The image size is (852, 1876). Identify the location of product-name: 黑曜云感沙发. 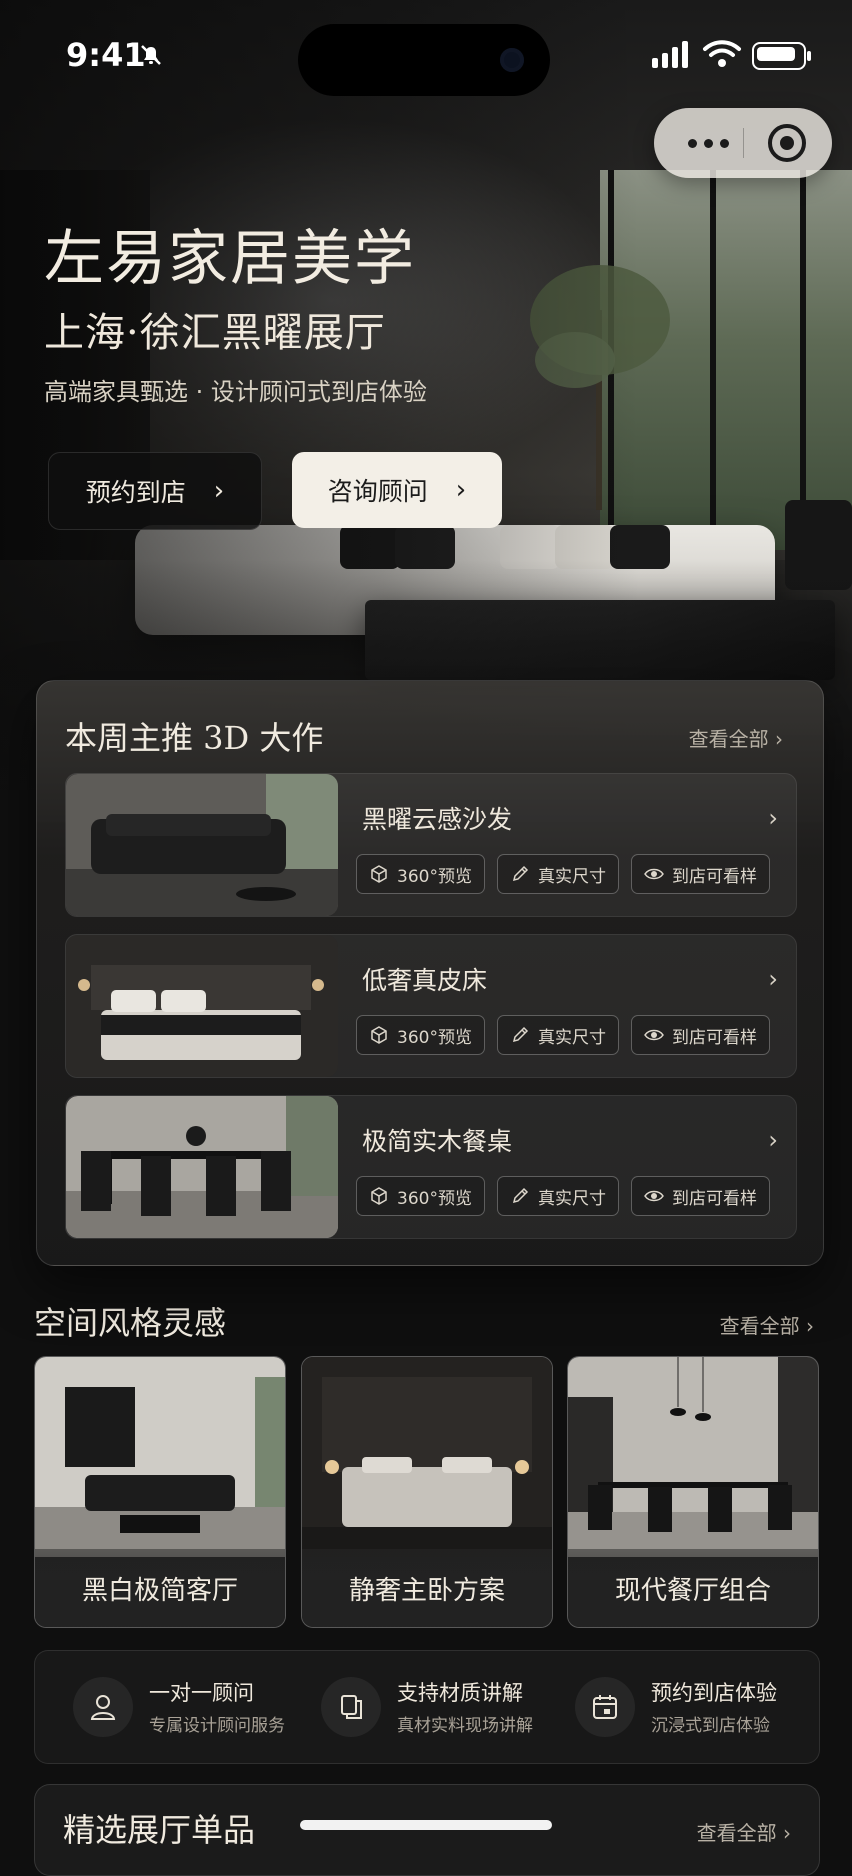
(437, 819).